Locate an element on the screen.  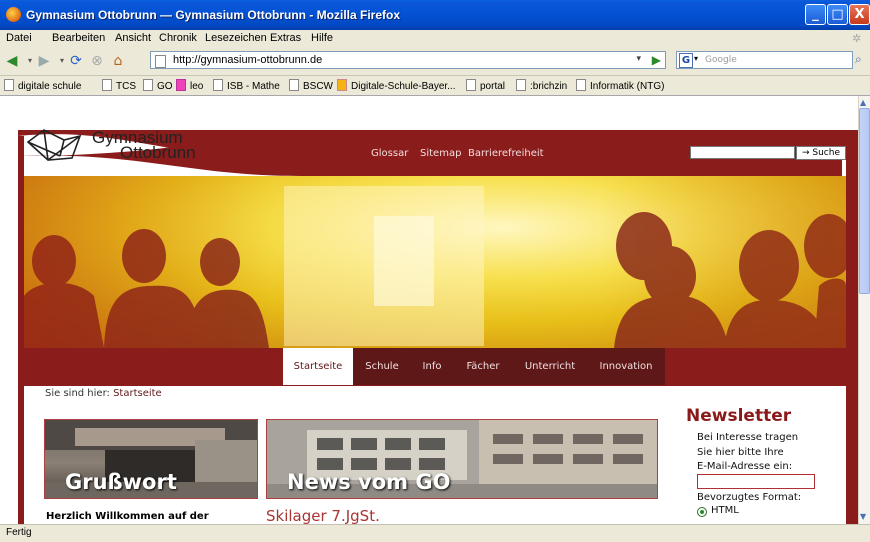
search-placeholder: Google is located at coordinates (721, 60).